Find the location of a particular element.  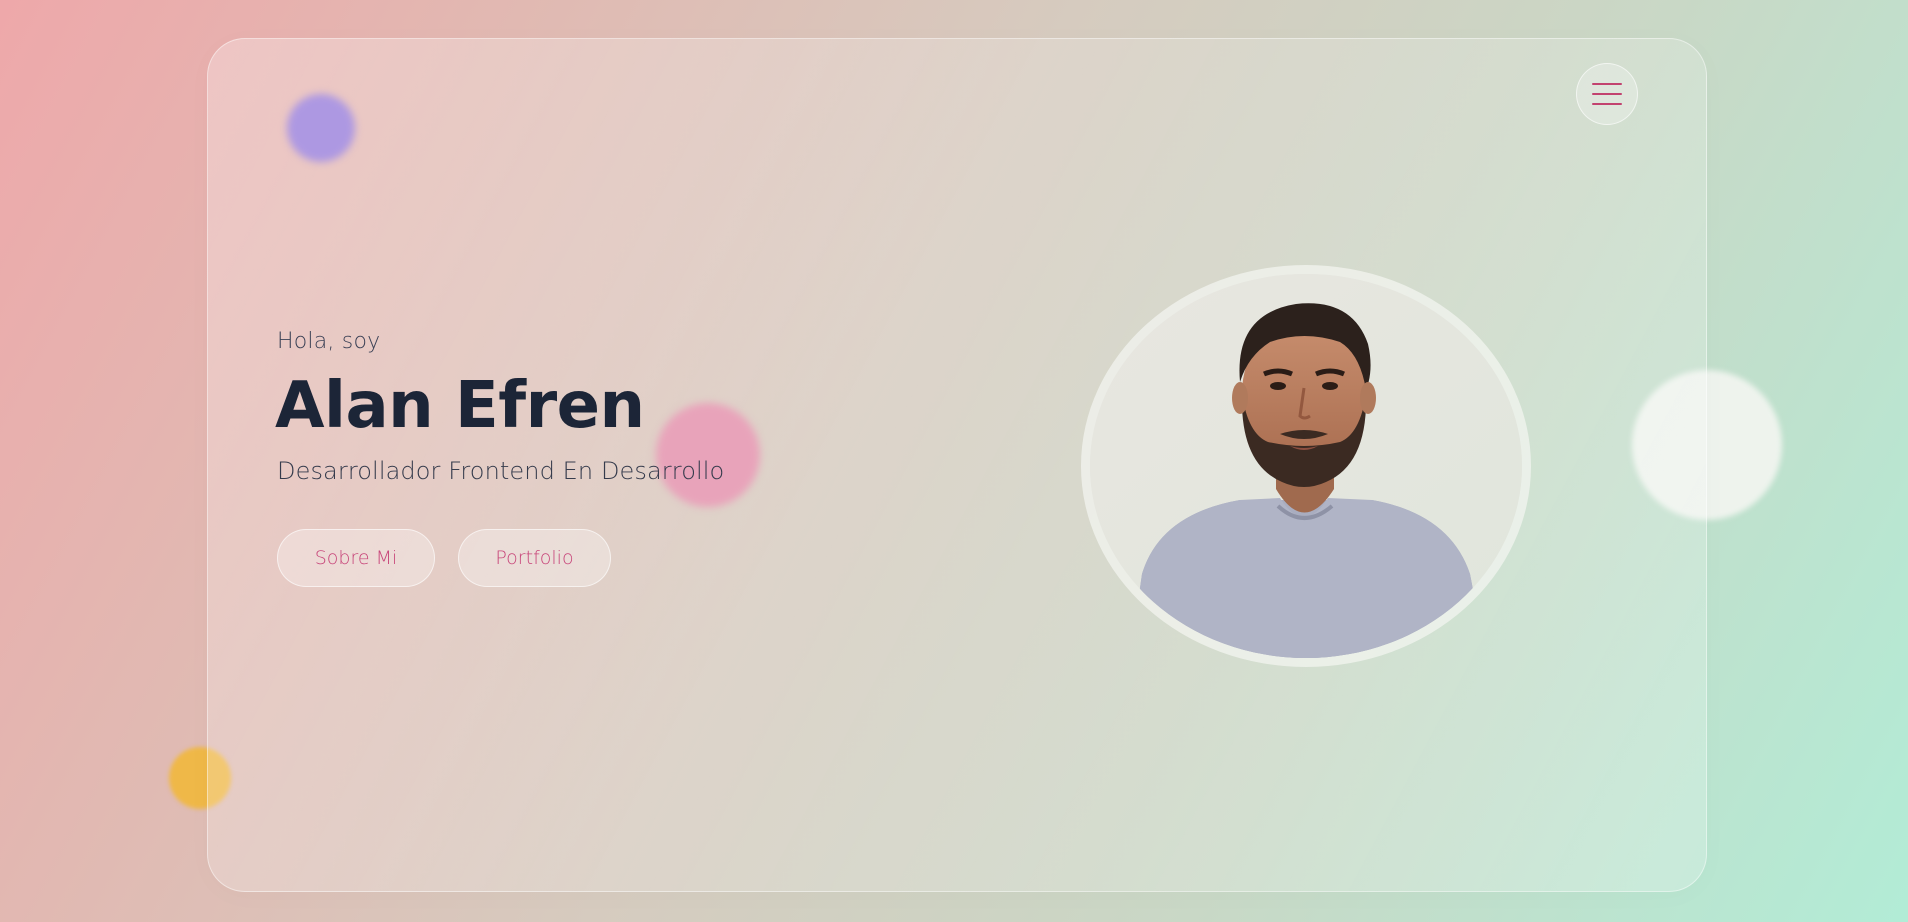

person-portrait-icon is located at coordinates (1306, 466).